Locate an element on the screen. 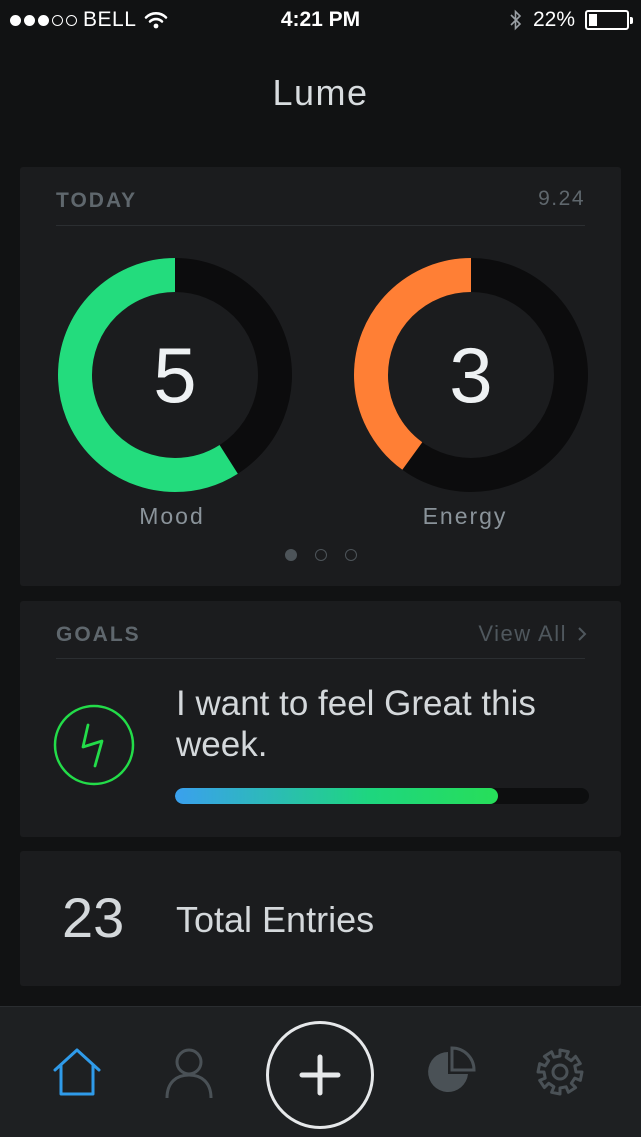  view-all-link: View All is located at coordinates (532, 634).